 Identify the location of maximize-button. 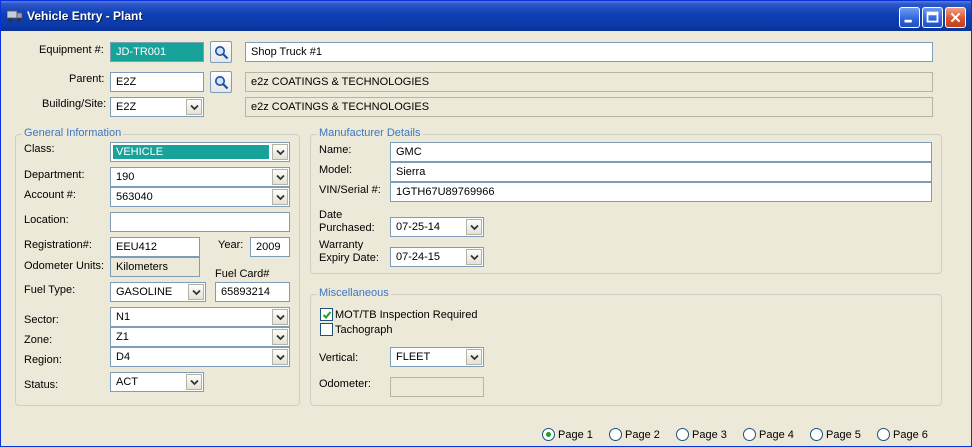
(932, 17).